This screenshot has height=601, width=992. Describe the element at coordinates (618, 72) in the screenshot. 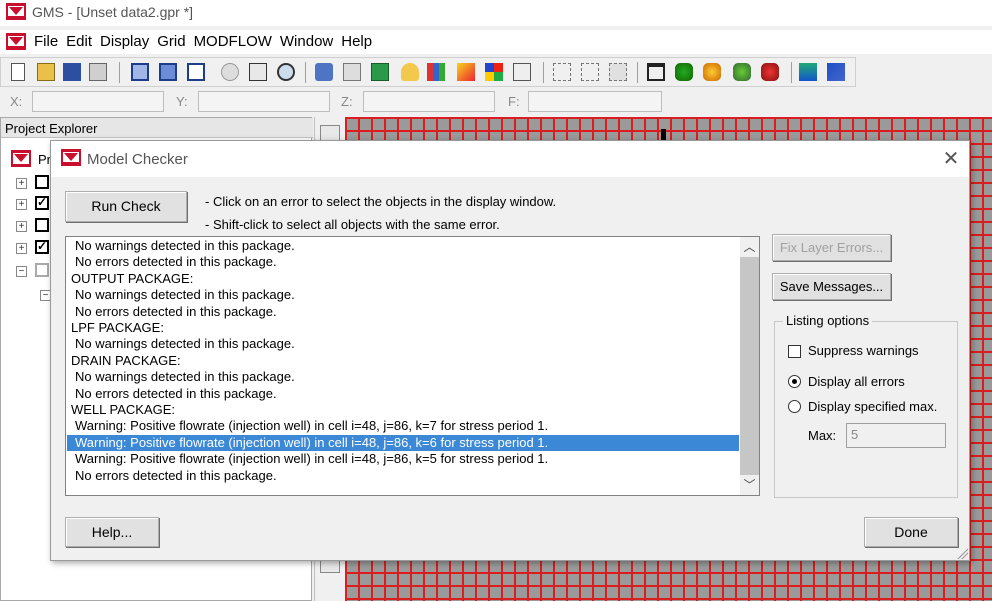

I see `select-region-icon` at that location.